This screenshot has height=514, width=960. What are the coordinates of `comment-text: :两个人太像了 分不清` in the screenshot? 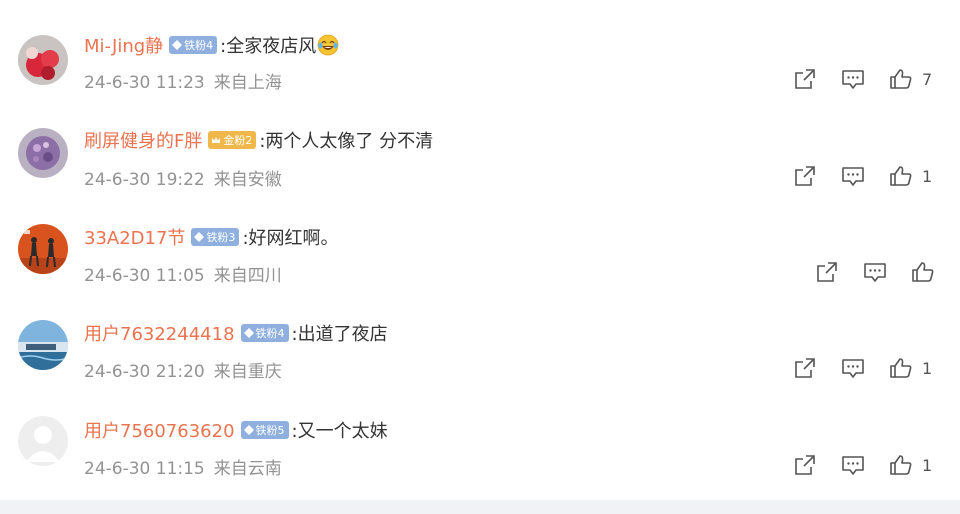 It's located at (346, 141).